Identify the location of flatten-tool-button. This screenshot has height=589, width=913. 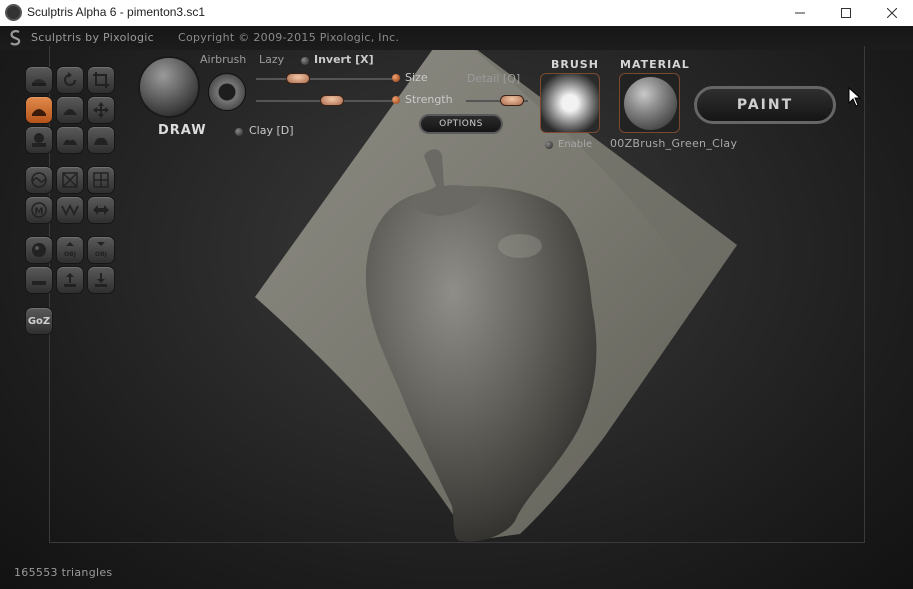
(39, 80).